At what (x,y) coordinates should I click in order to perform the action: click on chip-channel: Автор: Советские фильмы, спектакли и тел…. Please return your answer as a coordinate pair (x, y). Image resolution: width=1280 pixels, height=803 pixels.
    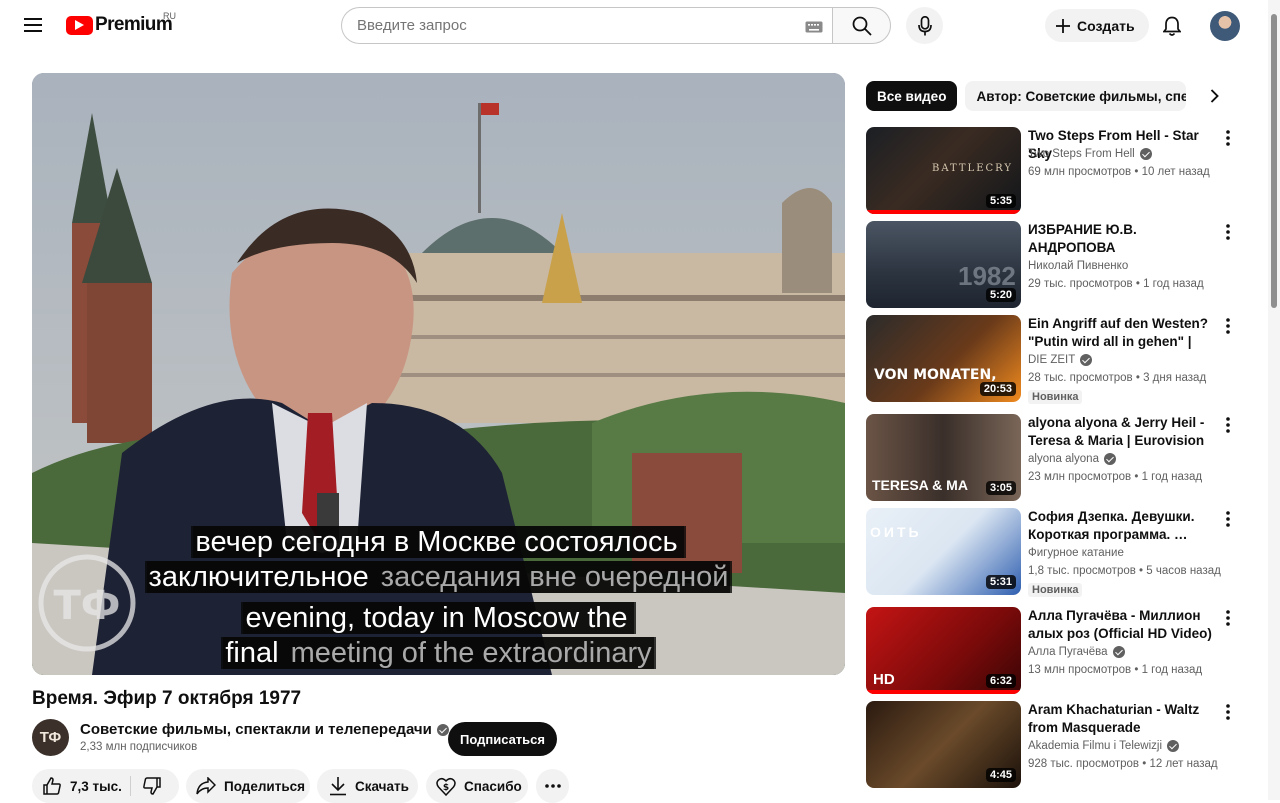
    Looking at the image, I should click on (1076, 96).